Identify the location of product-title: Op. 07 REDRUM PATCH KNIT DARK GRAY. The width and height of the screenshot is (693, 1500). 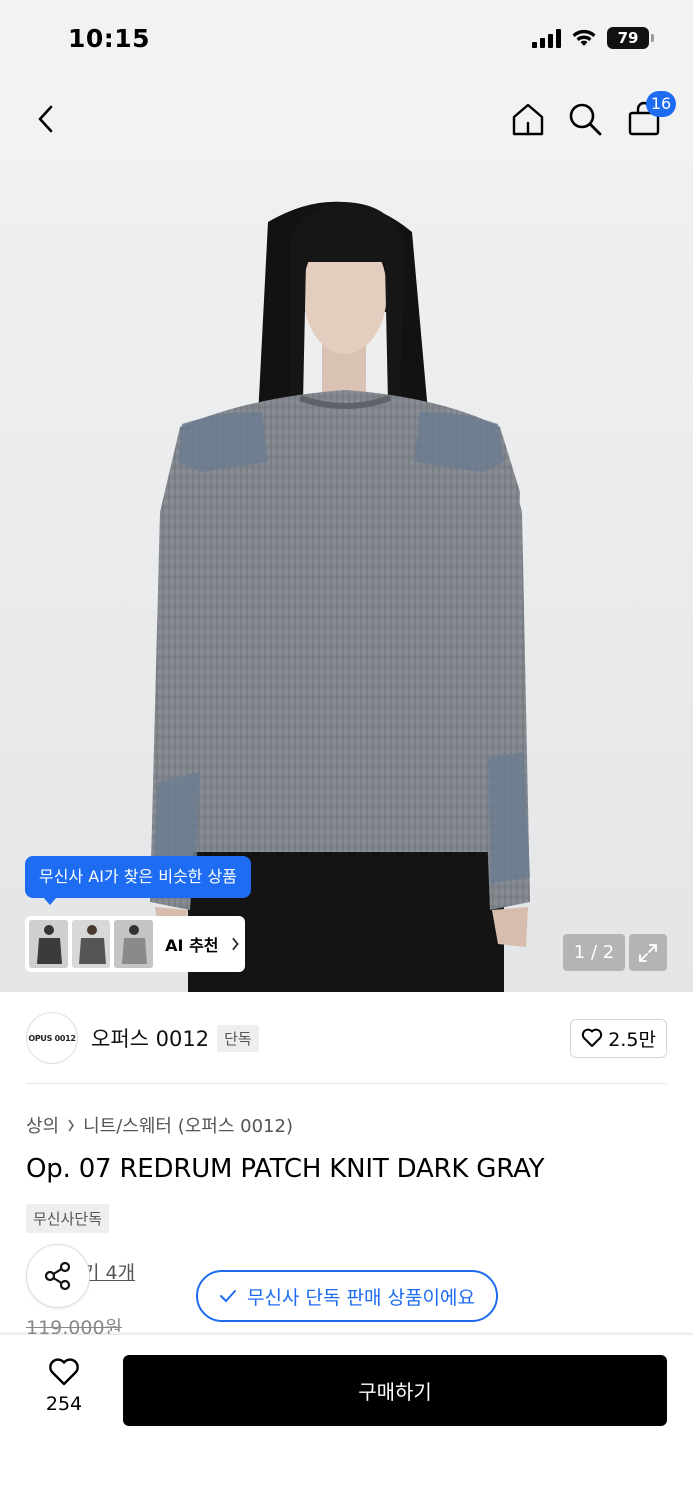
(285, 1169).